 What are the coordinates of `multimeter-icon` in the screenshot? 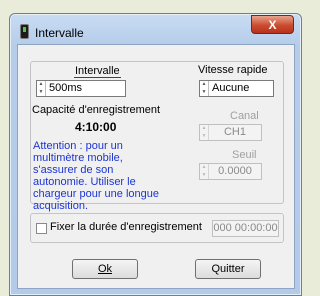 It's located at (24, 31).